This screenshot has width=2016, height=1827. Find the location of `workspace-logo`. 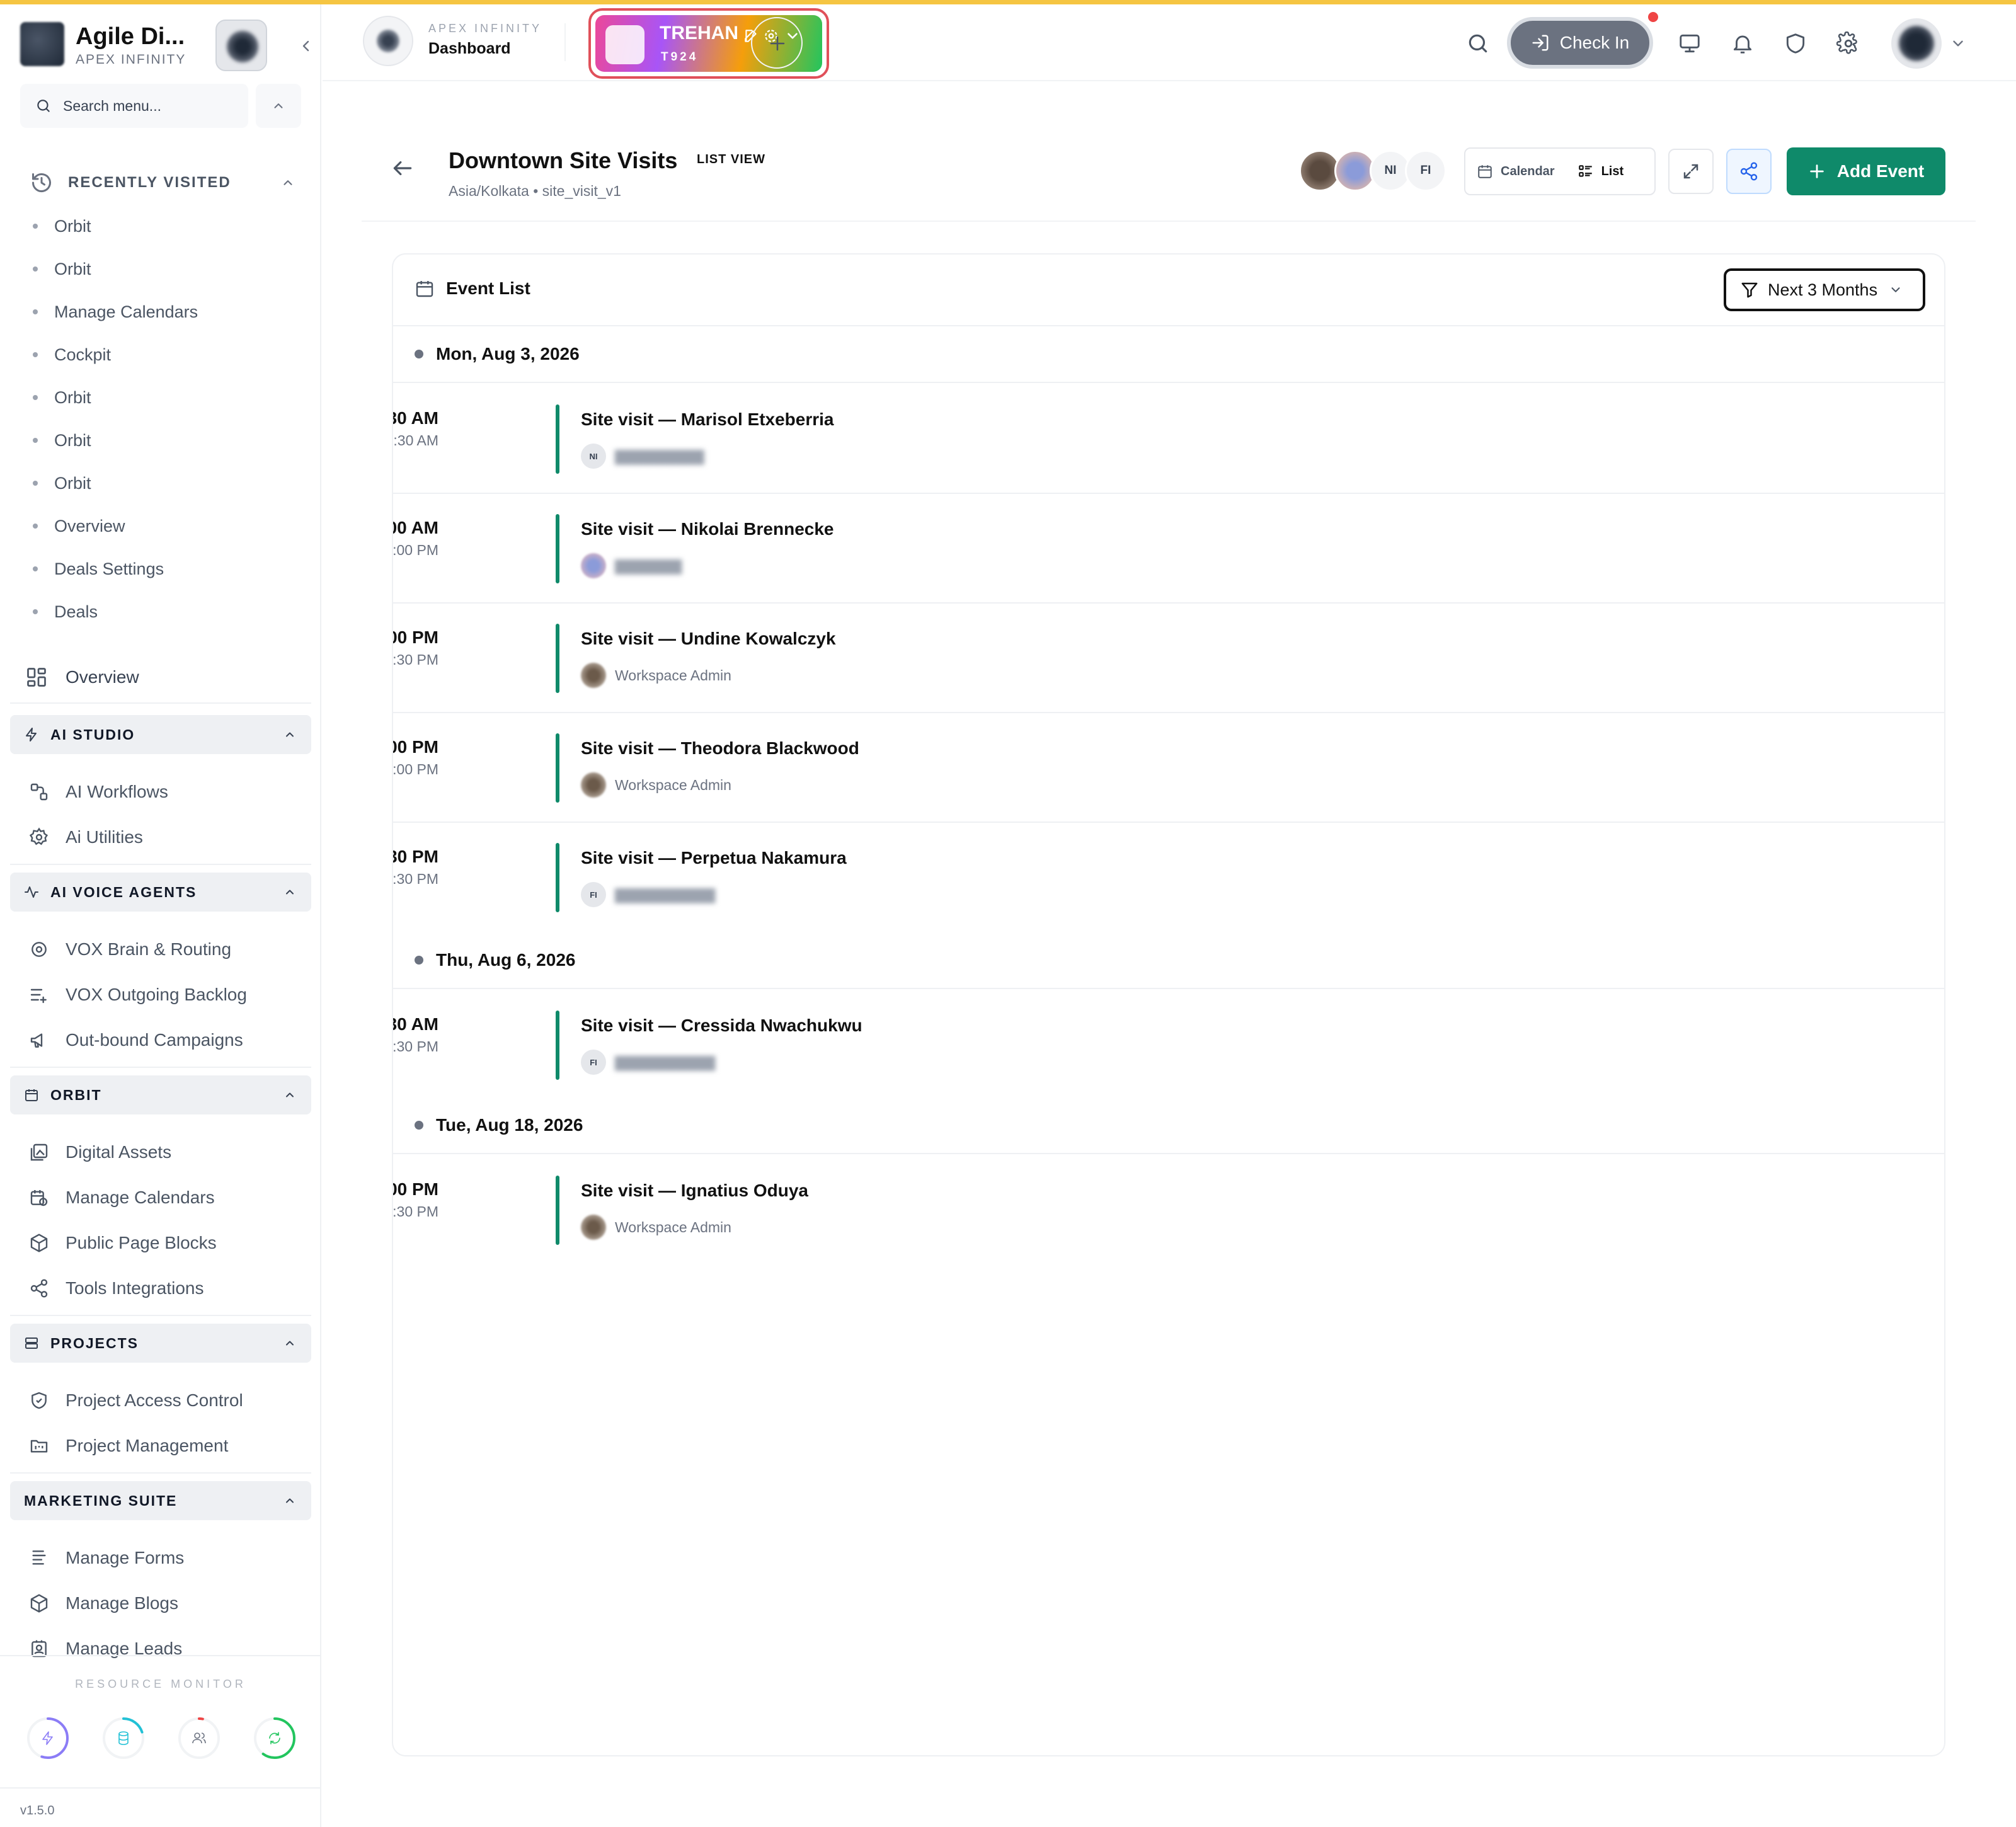

workspace-logo is located at coordinates (388, 41).